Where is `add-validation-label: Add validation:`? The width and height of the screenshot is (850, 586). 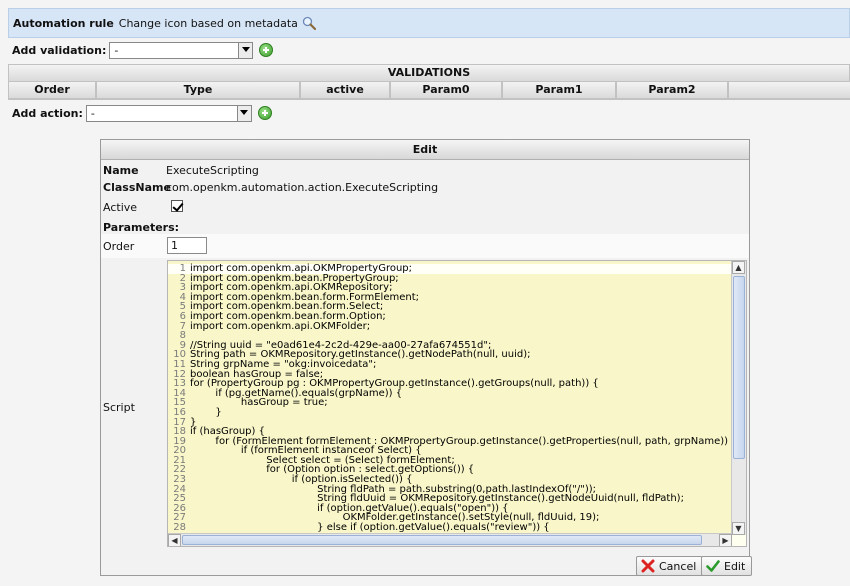 add-validation-label: Add validation: is located at coordinates (59, 50).